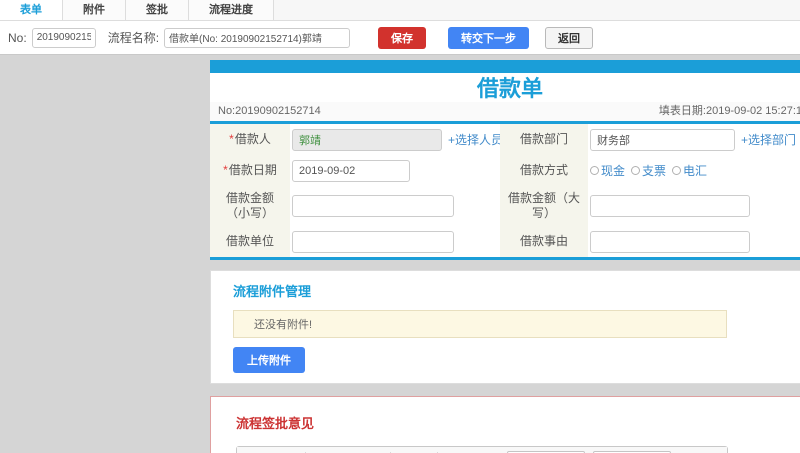 This screenshot has width=800, height=453. I want to click on department-field-cell: +选择部门, so click(694, 139).